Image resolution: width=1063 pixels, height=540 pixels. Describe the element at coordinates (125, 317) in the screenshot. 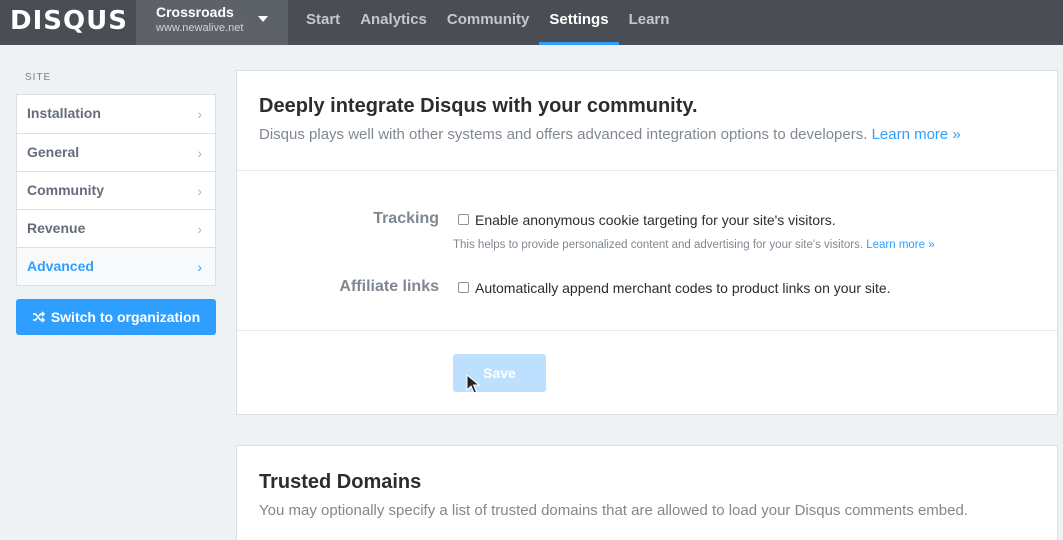

I see `switch-button-label: Switch to organization` at that location.